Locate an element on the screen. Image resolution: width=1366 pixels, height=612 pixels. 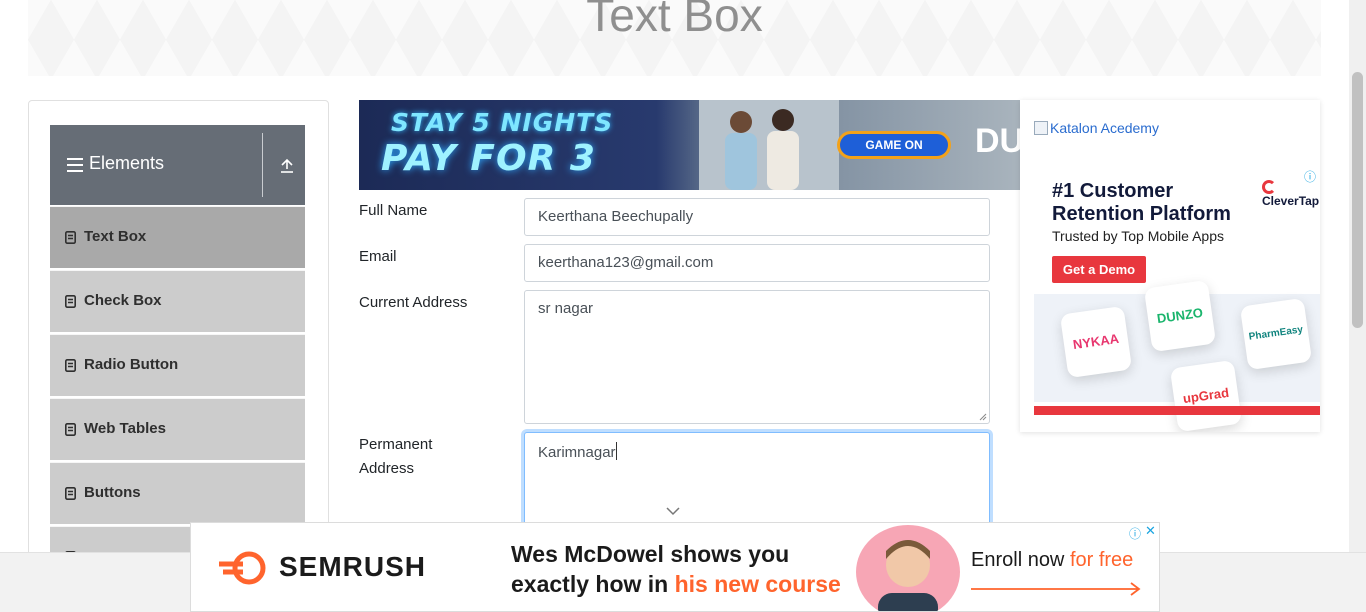
semrush-brand: SEMRUSH is located at coordinates (353, 566).